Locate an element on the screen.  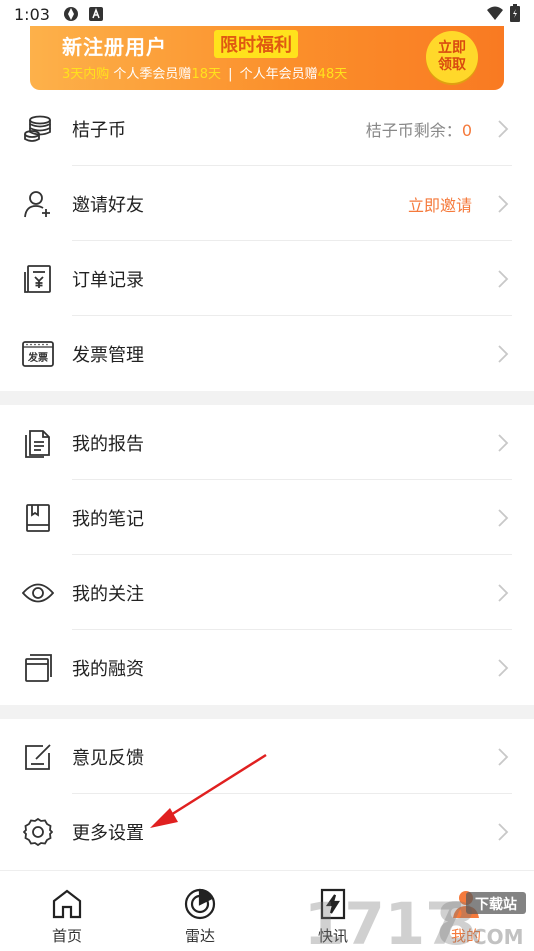
tab-home: 首页 is located at coordinates (67, 911).